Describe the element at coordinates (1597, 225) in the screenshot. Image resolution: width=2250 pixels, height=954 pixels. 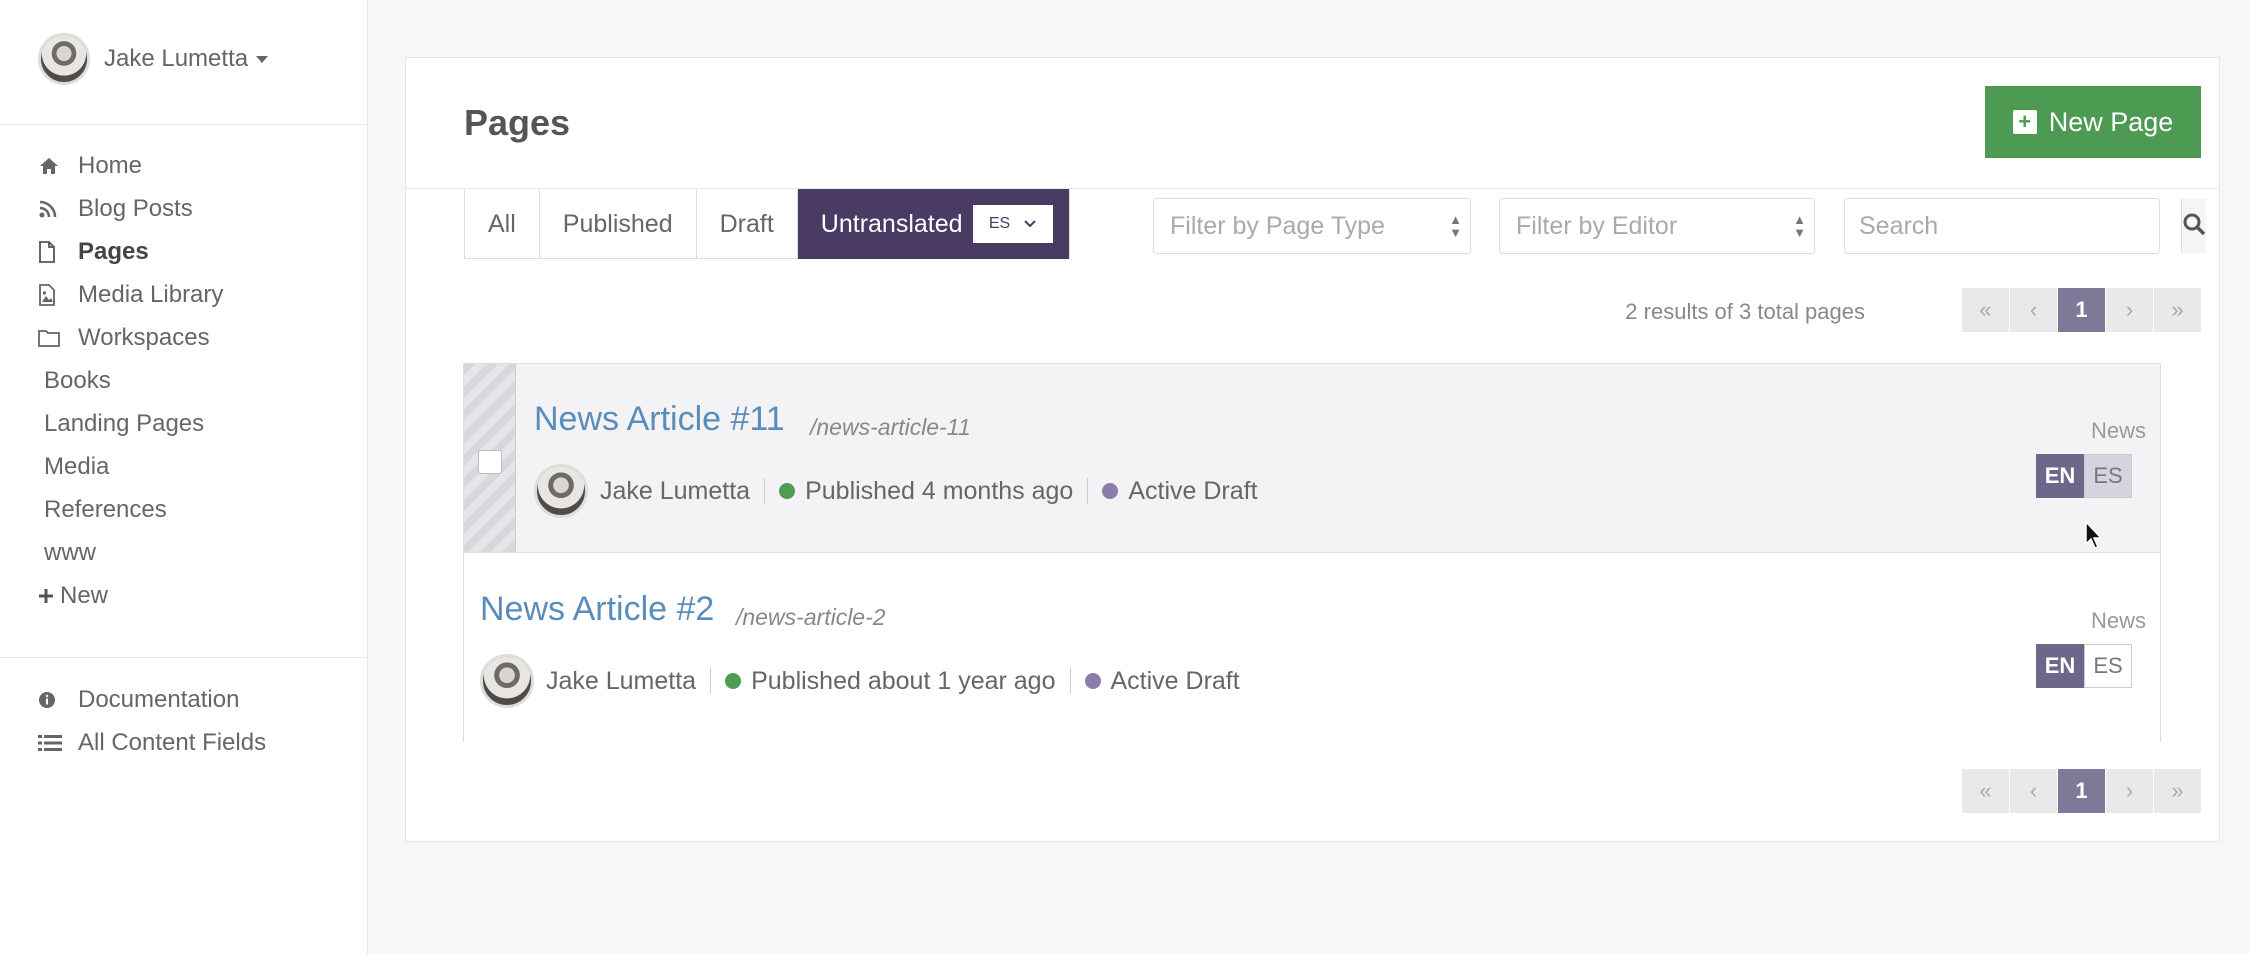
I see `select-value: Filter by Editor` at that location.